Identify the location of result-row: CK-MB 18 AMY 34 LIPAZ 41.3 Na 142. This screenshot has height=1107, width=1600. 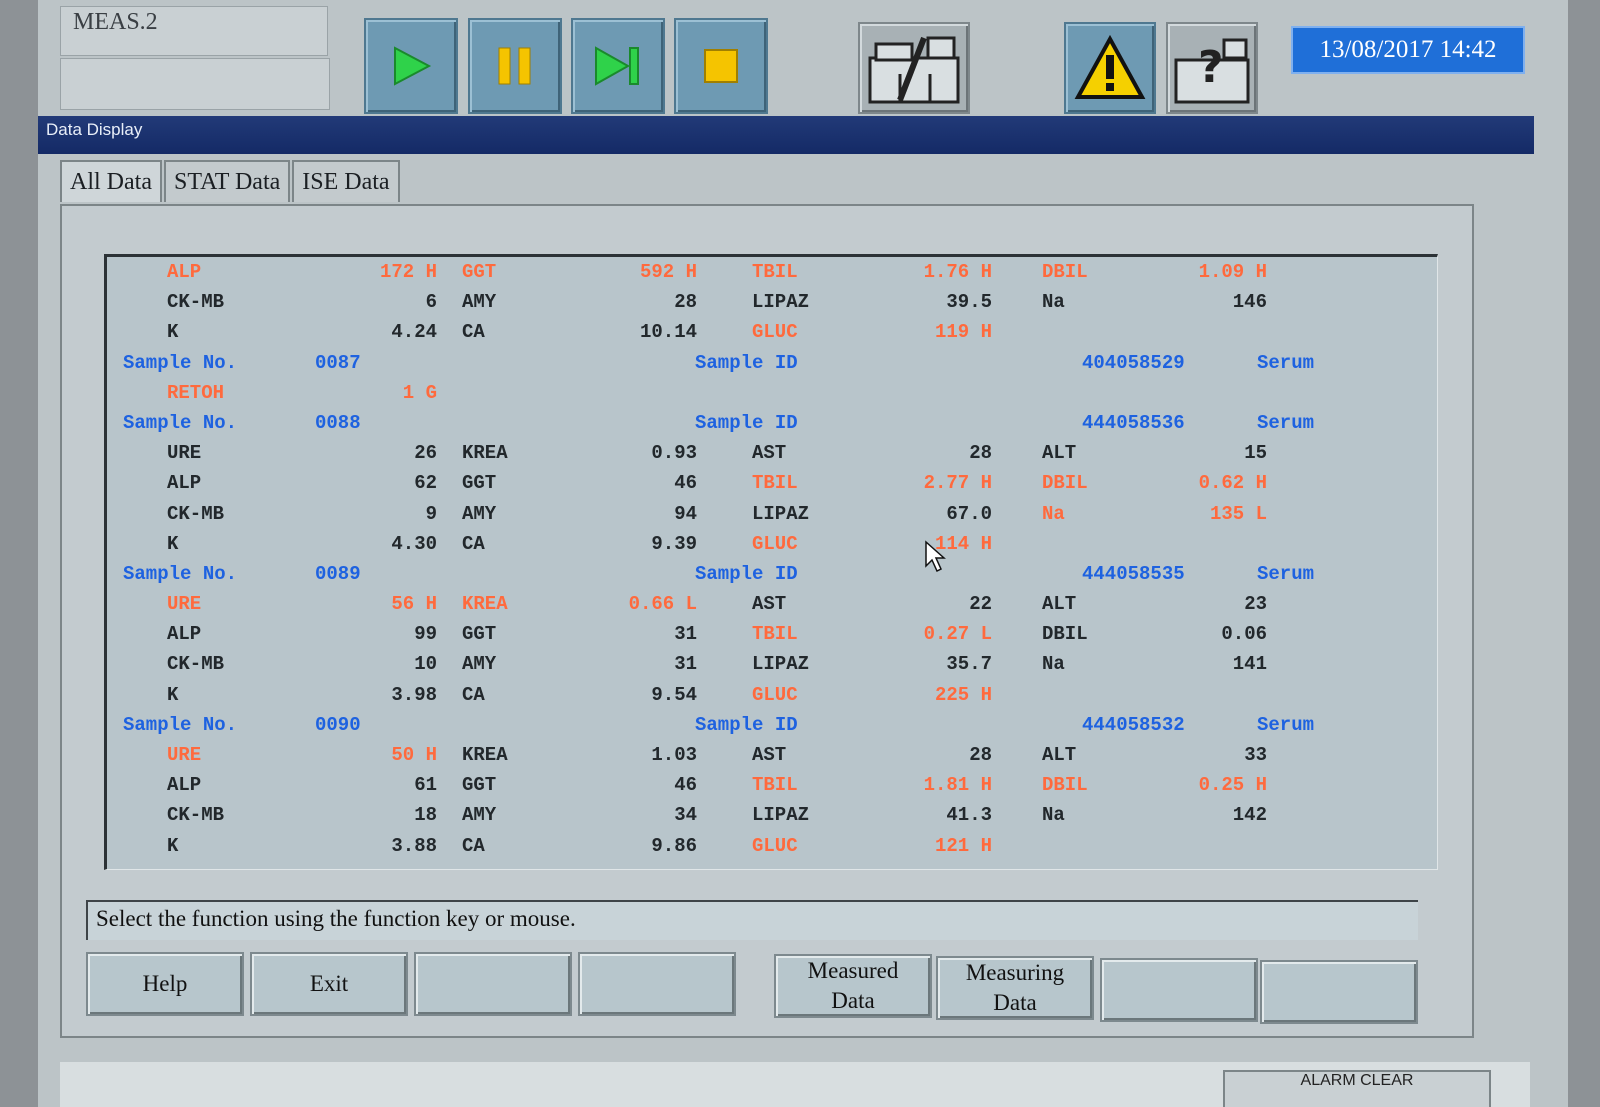
(772, 815).